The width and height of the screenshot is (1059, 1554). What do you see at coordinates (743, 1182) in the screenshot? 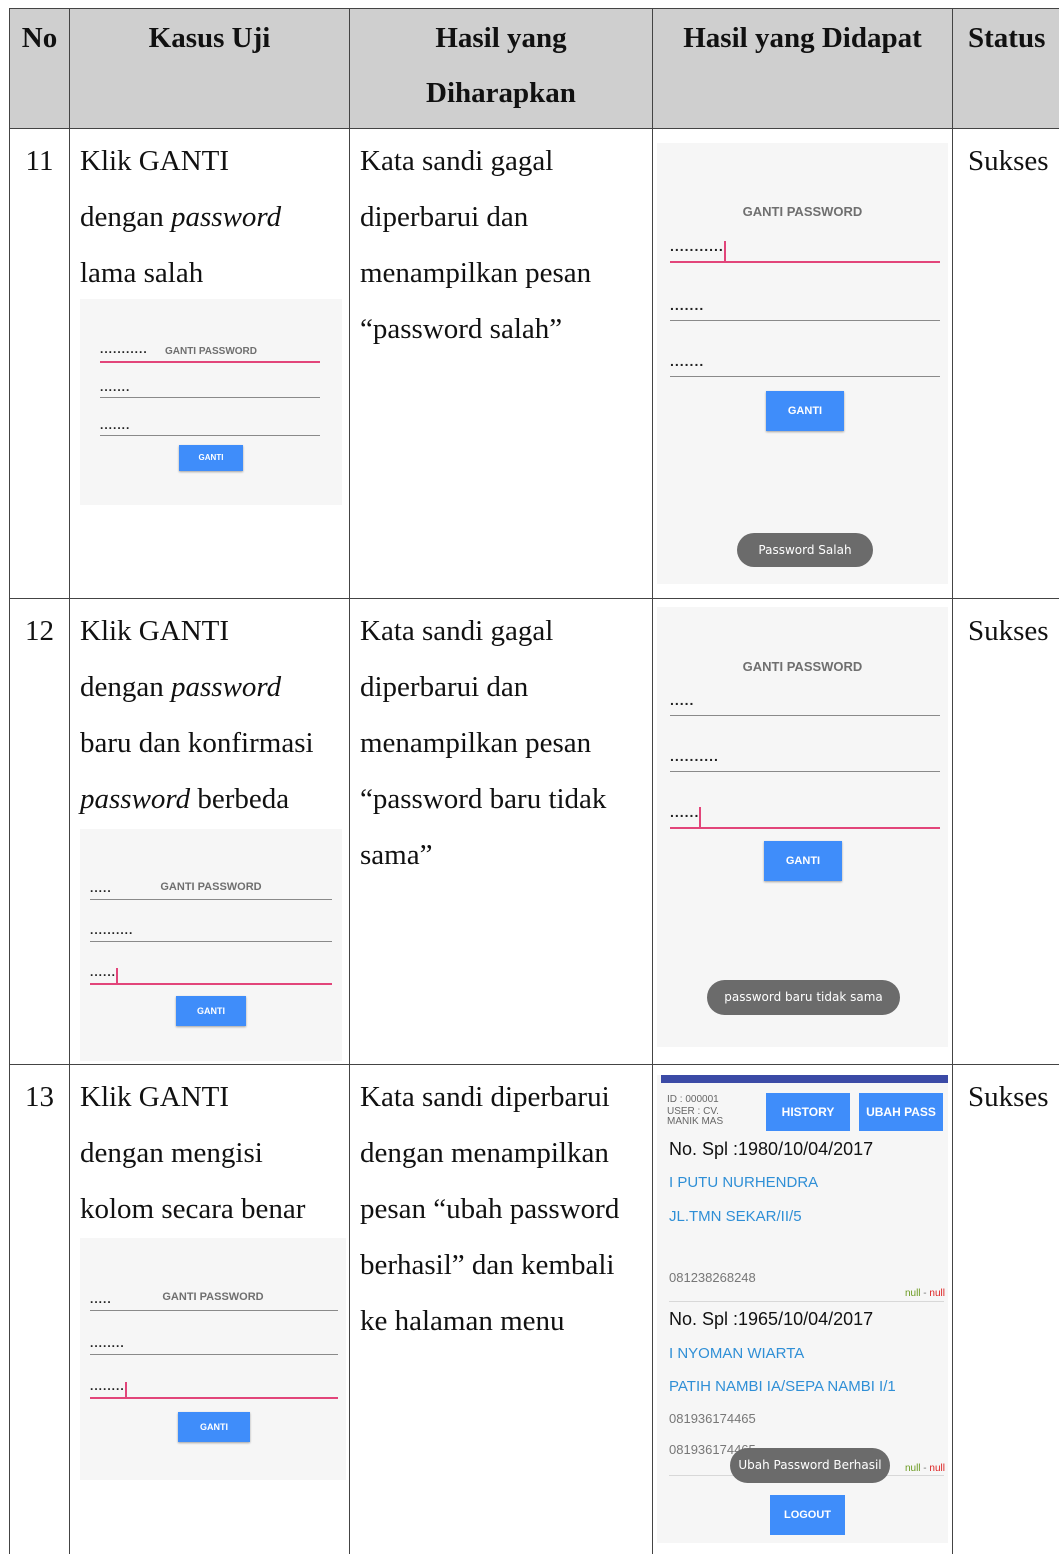
I see `entry-1-name: I PUTU NURHENDRA` at bounding box center [743, 1182].